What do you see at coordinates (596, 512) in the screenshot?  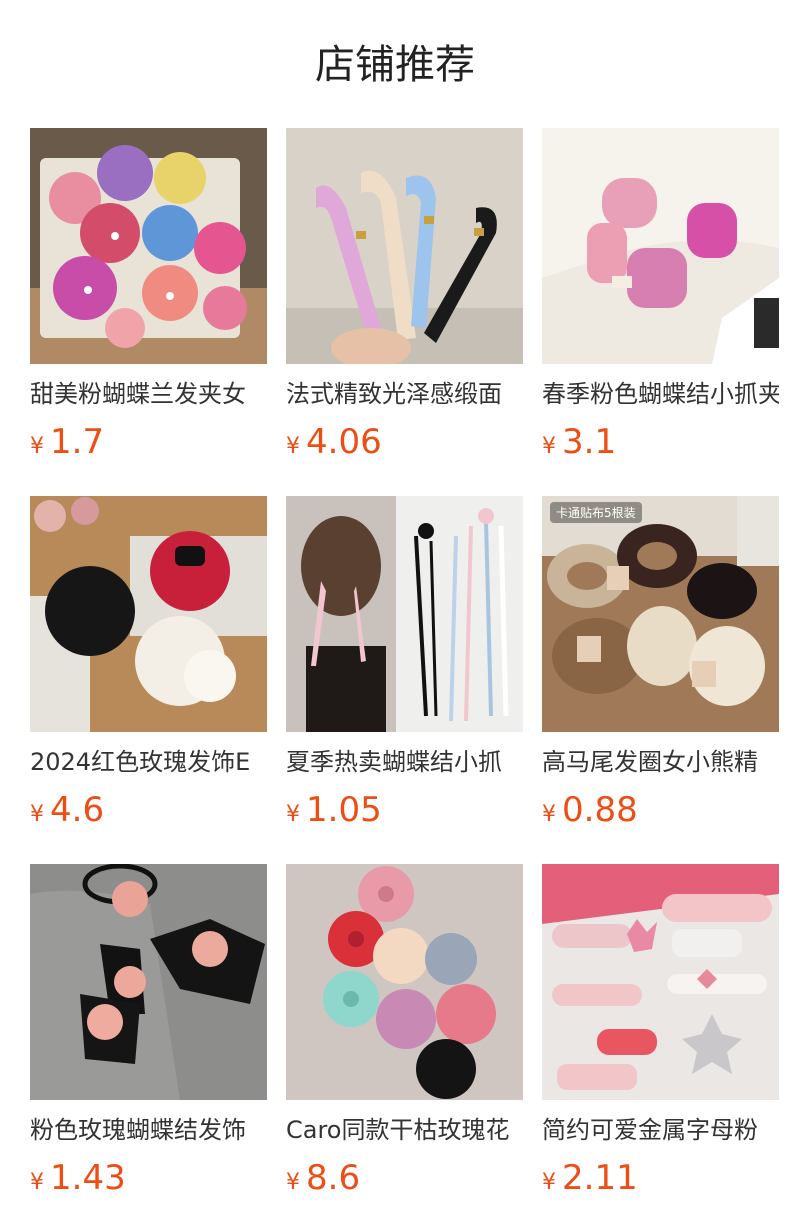 I see `product-tag: 卡通贴布5根装` at bounding box center [596, 512].